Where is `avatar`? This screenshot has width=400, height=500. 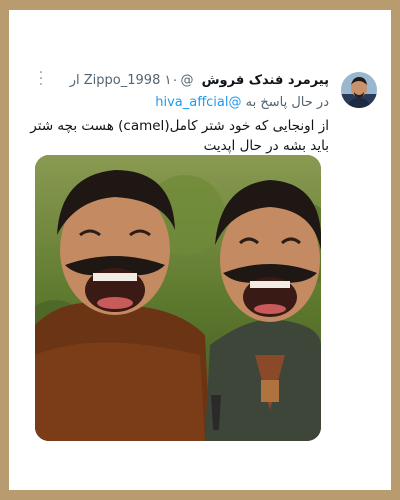
avatar is located at coordinates (359, 90).